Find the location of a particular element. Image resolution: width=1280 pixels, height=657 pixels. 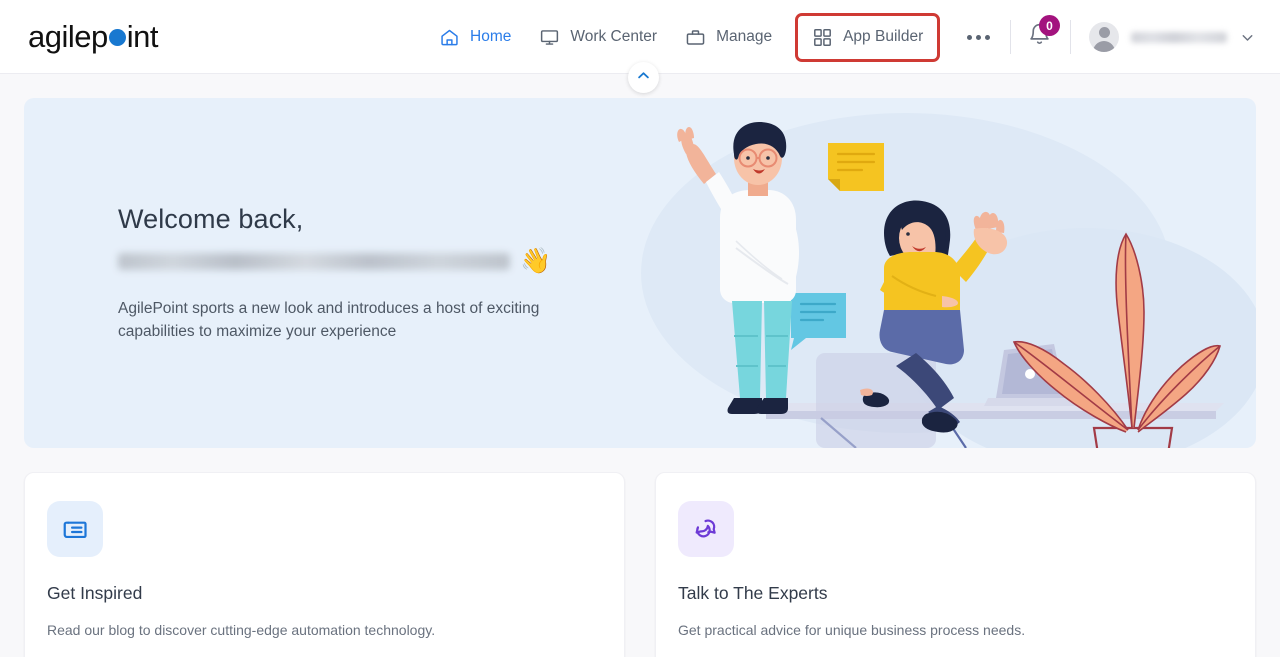

brand-name-part1: agilep is located at coordinates (68, 36).